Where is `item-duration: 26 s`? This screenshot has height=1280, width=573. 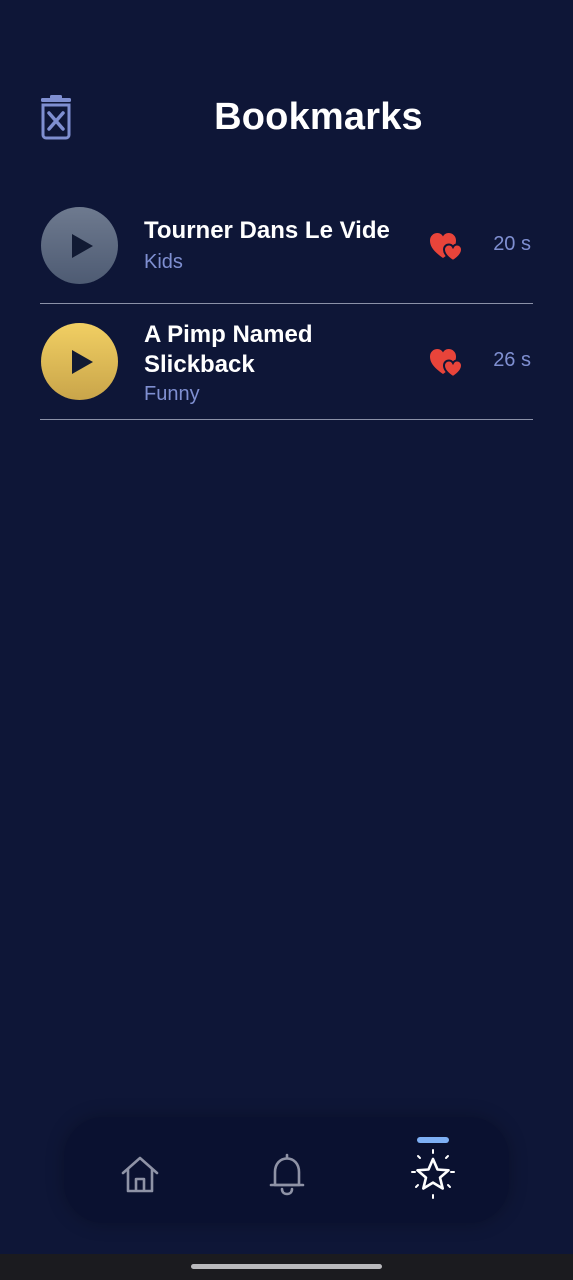 item-duration: 26 s is located at coordinates (512, 360).